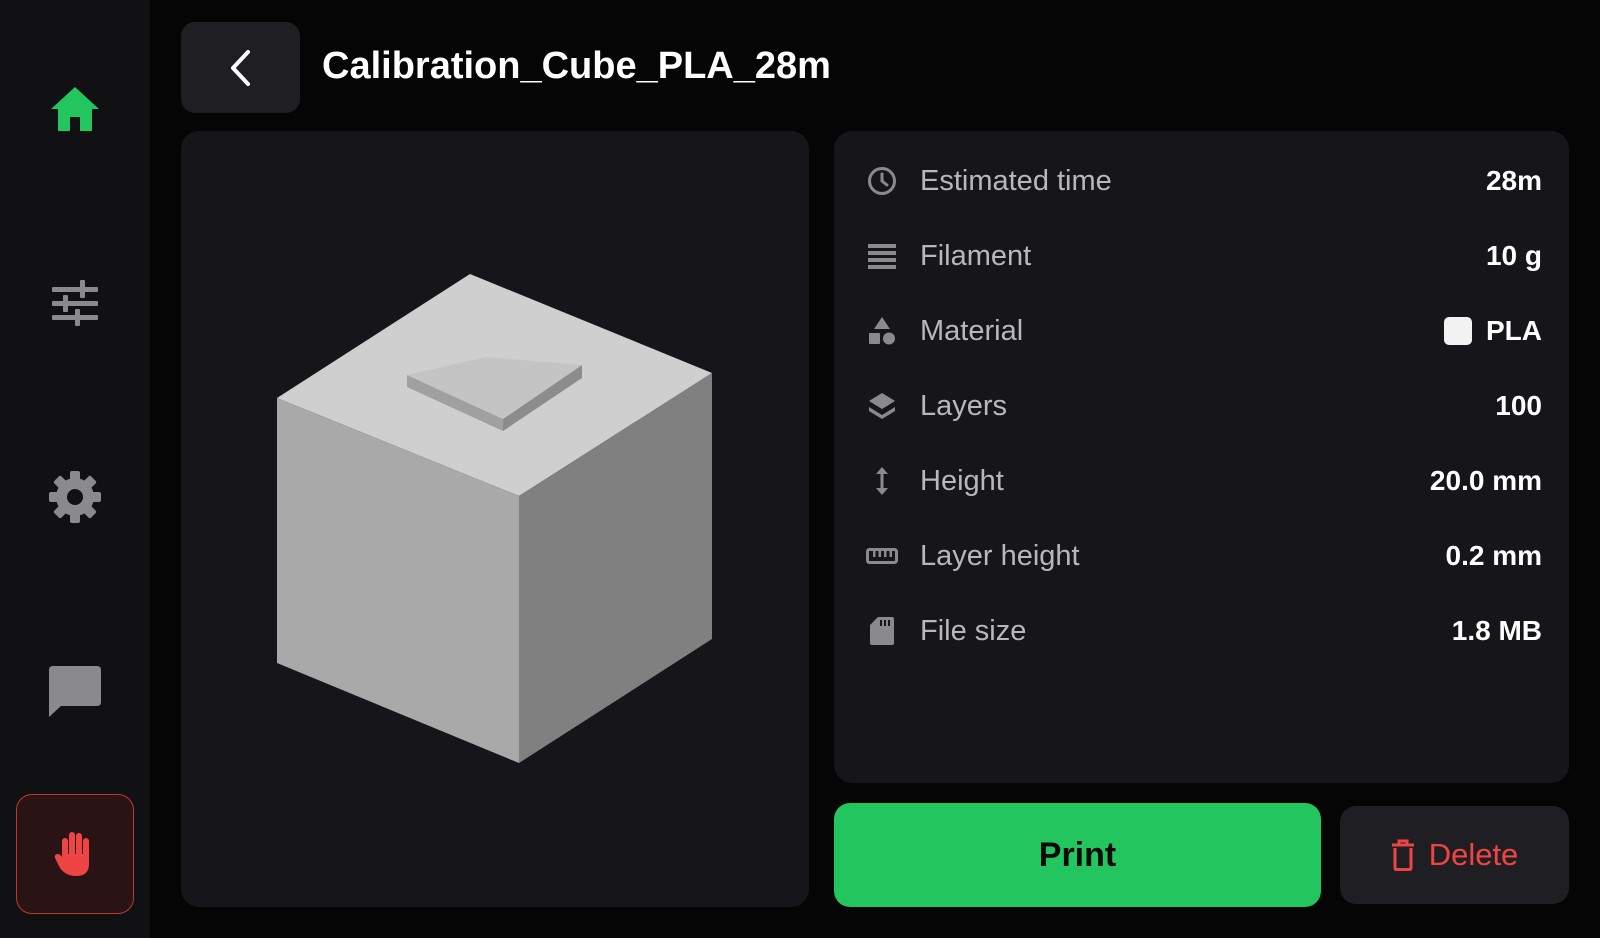 This screenshot has height=938, width=1600. Describe the element at coordinates (882, 331) in the screenshot. I see `shapes-icon` at that location.